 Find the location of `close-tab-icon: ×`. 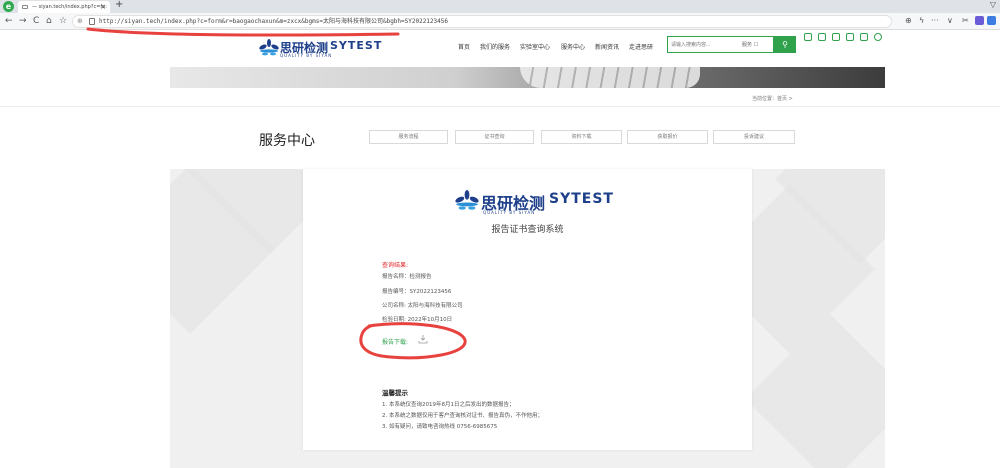

close-tab-icon: × is located at coordinates (103, 7).